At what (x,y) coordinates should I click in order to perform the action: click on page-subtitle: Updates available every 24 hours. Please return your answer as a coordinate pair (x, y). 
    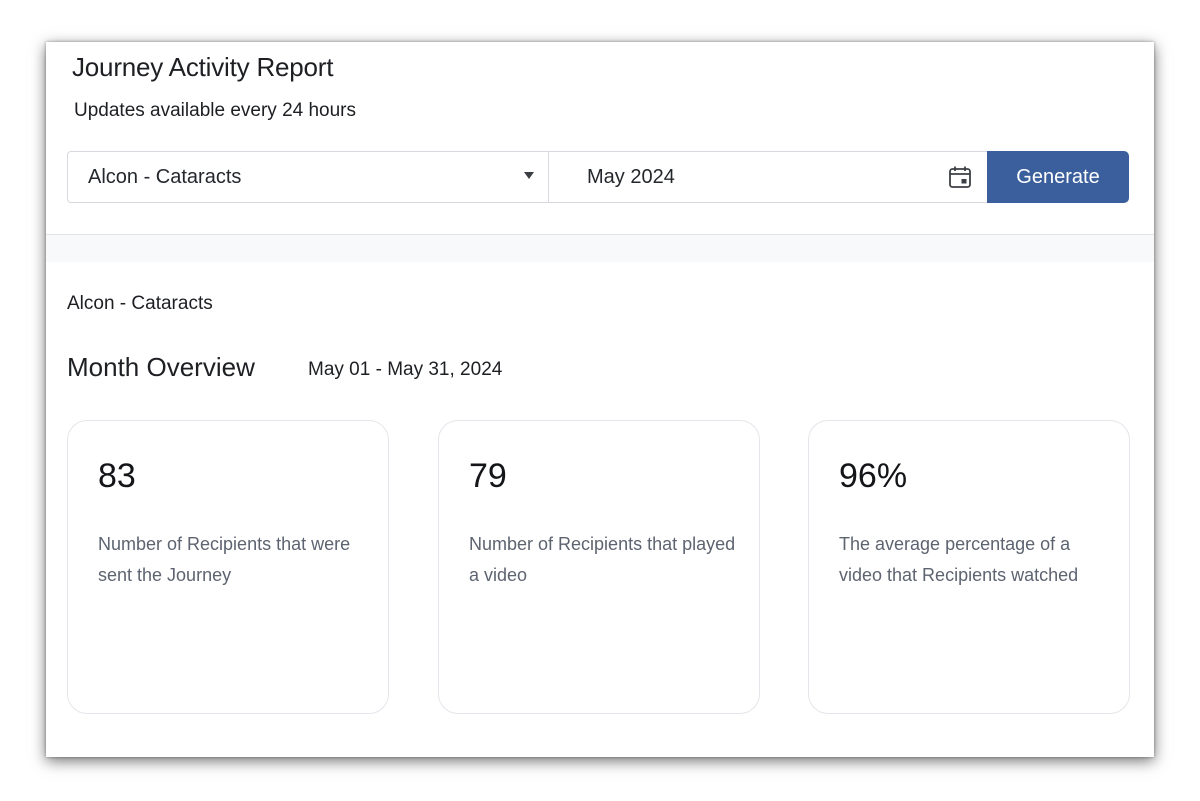
    Looking at the image, I should click on (215, 110).